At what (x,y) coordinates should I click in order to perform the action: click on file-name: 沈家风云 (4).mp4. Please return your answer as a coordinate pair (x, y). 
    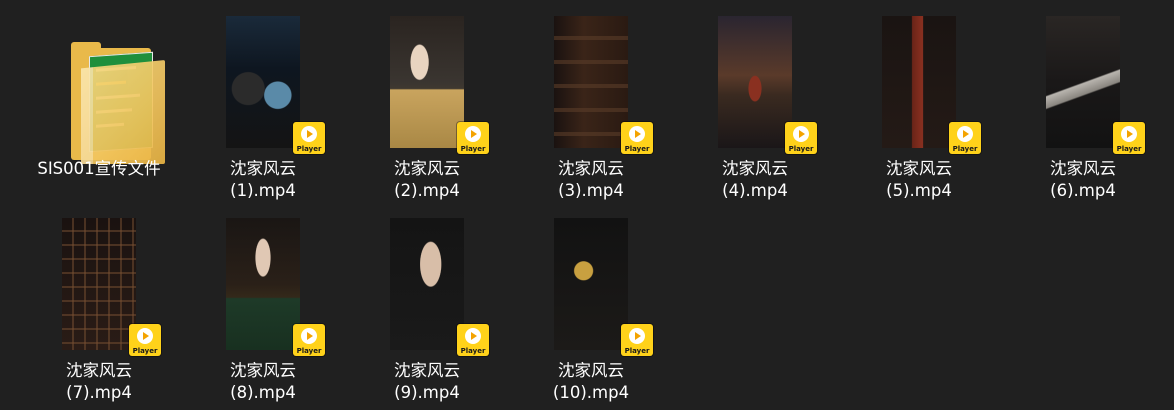
    Looking at the image, I should click on (755, 179).